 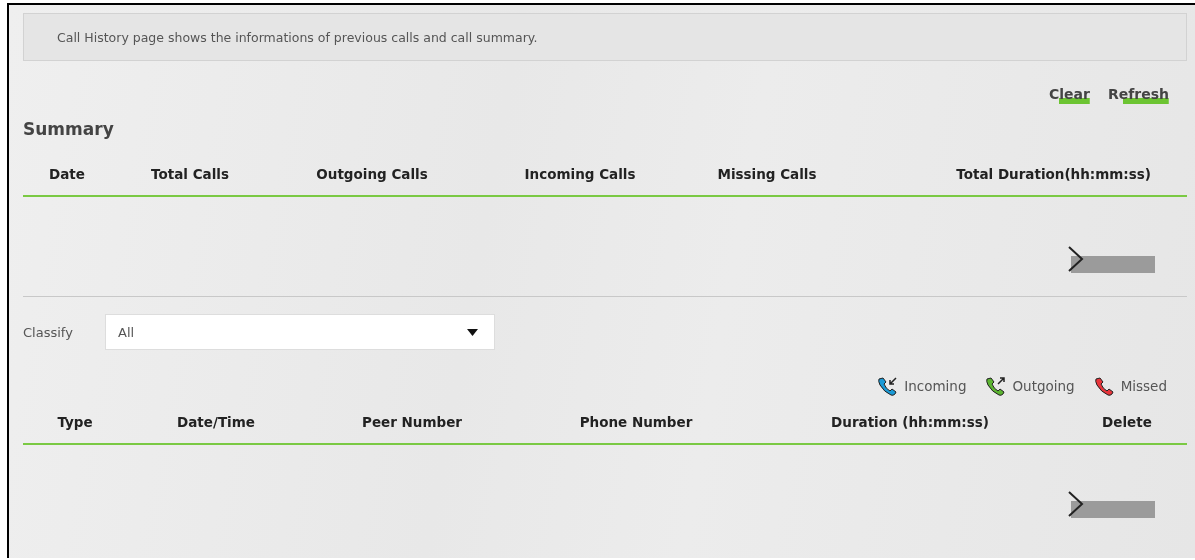 What do you see at coordinates (372, 174) in the screenshot?
I see `column-header: Outgoing Calls` at bounding box center [372, 174].